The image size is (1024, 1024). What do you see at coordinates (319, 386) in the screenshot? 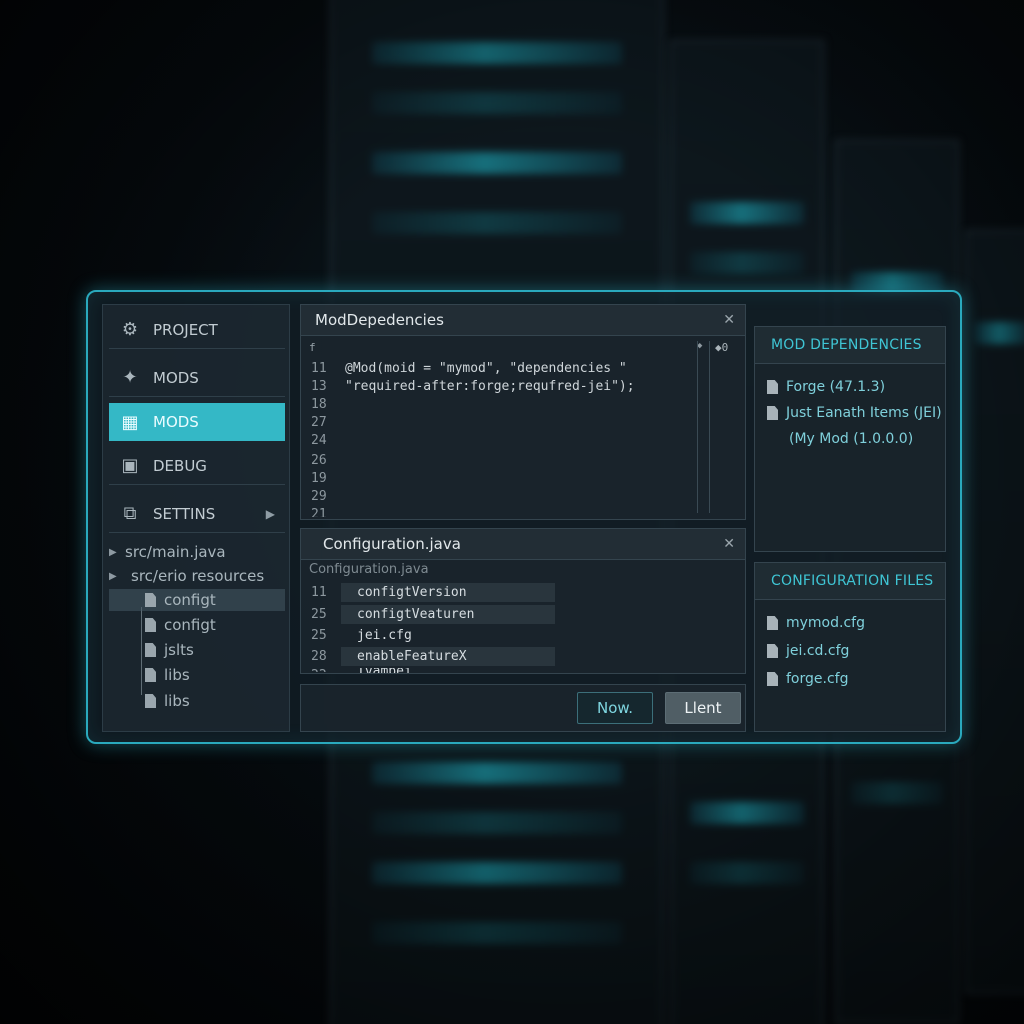
I see `line-number: 13` at bounding box center [319, 386].